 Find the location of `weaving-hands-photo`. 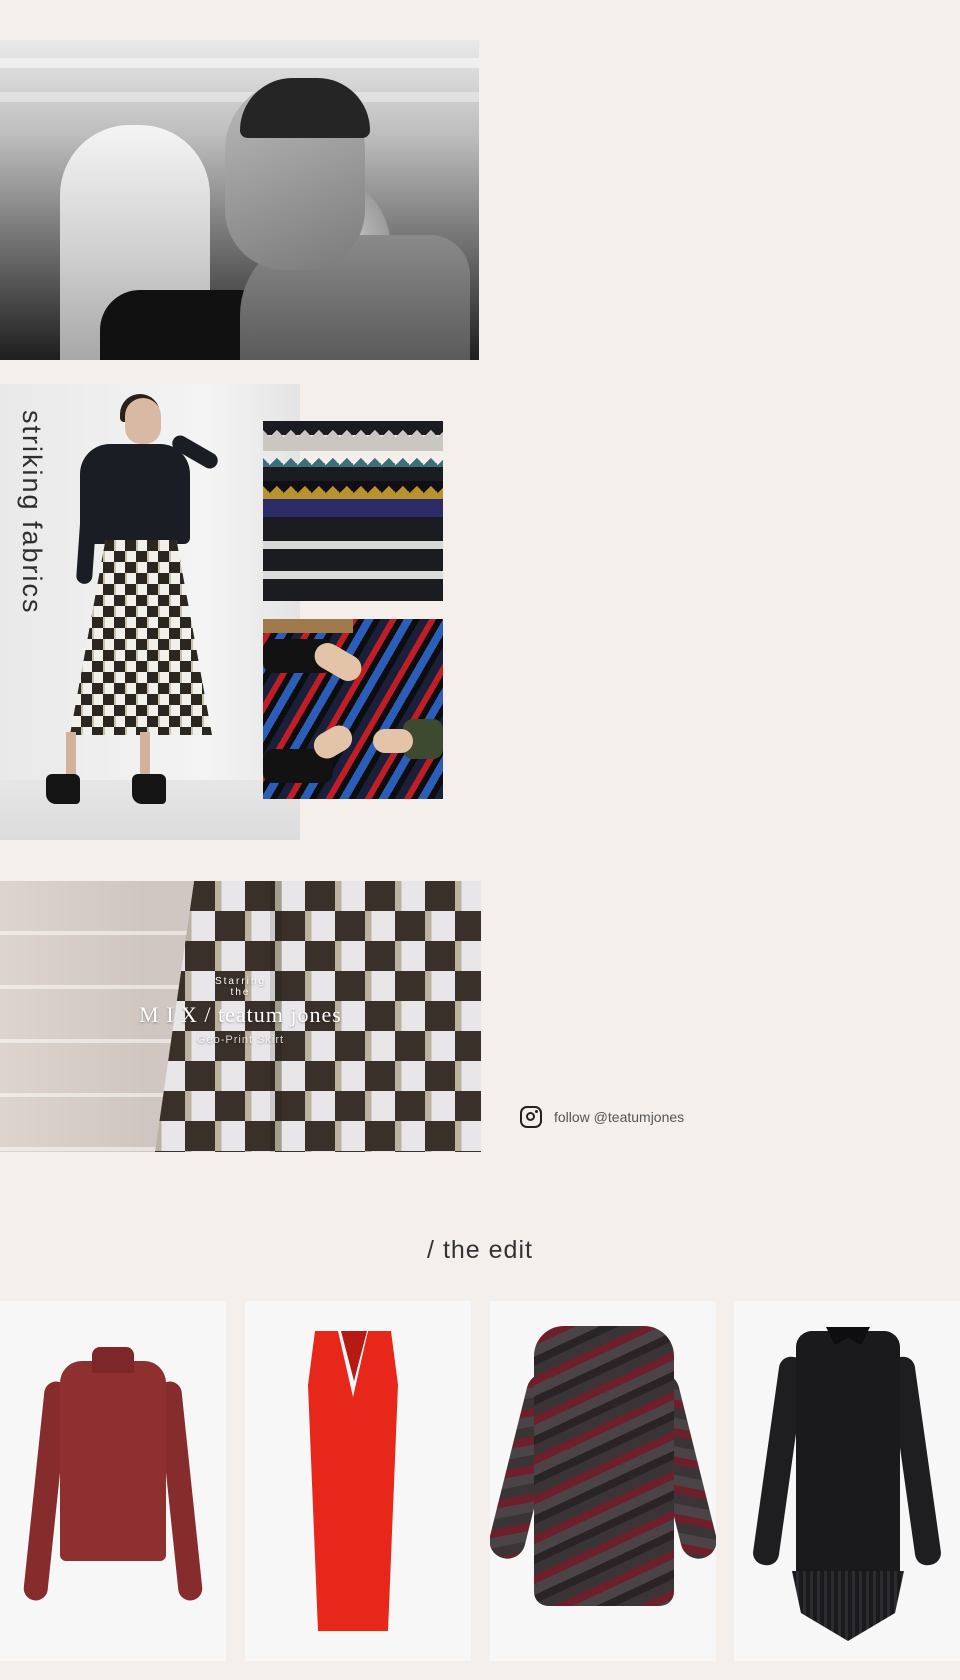

weaving-hands-photo is located at coordinates (353, 709).